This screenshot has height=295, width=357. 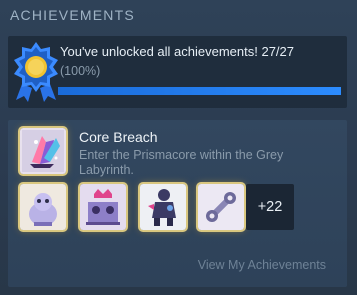 What do you see at coordinates (262, 265) in the screenshot?
I see `view-my-achievements-link: View My Achievements` at bounding box center [262, 265].